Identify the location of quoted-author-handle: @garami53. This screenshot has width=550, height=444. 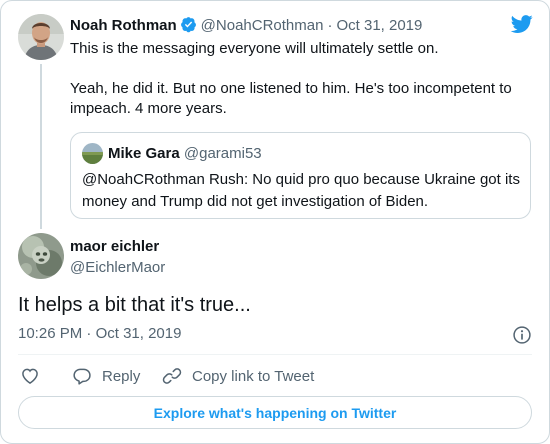
(222, 153).